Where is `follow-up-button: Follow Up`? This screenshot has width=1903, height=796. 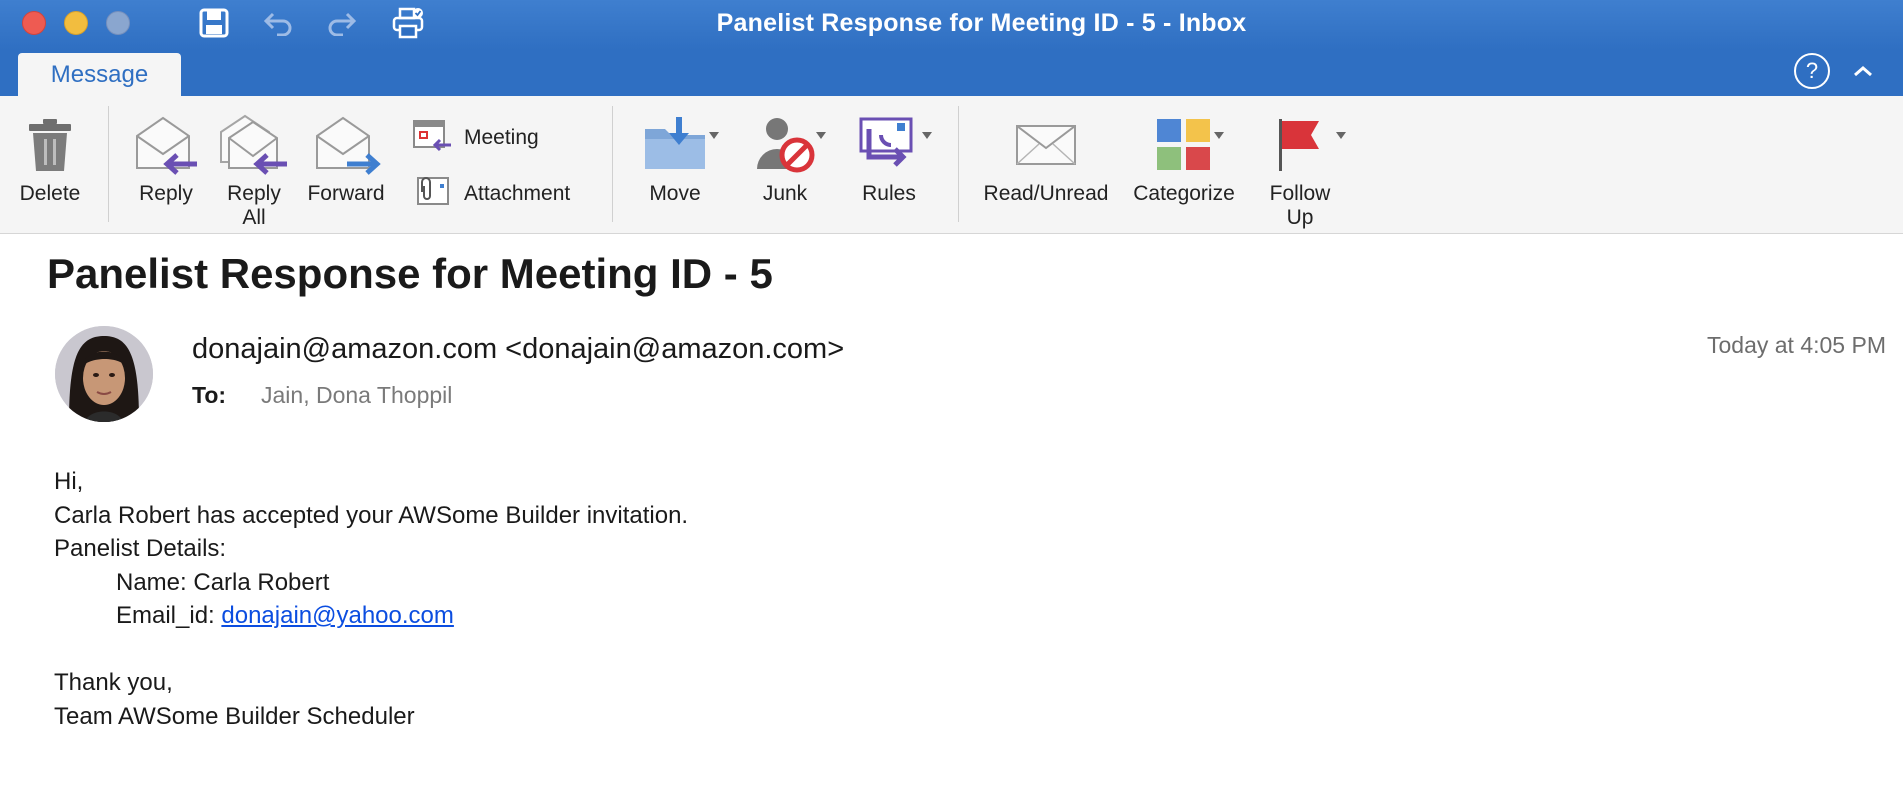
follow-up-button: Follow Up is located at coordinates (1300, 170).